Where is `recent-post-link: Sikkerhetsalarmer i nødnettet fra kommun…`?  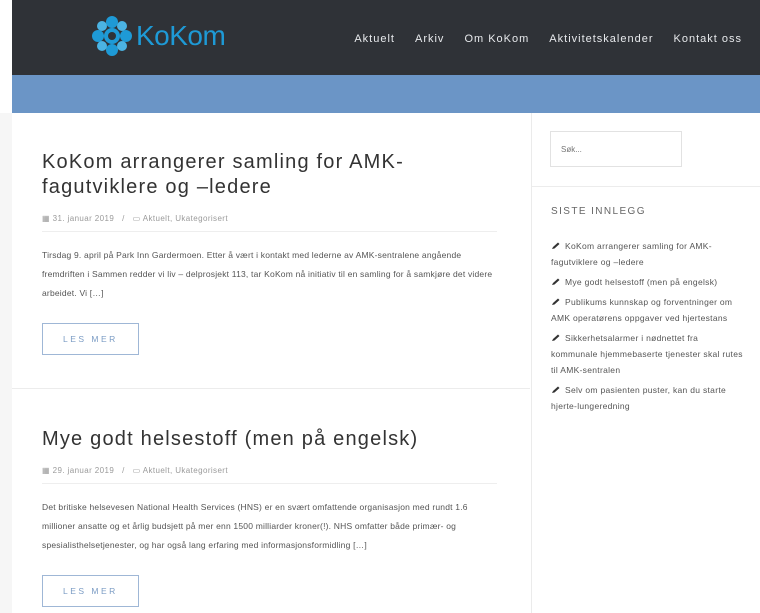
recent-post-link: Sikkerhetsalarmer i nødnettet fra kommun… is located at coordinates (647, 354).